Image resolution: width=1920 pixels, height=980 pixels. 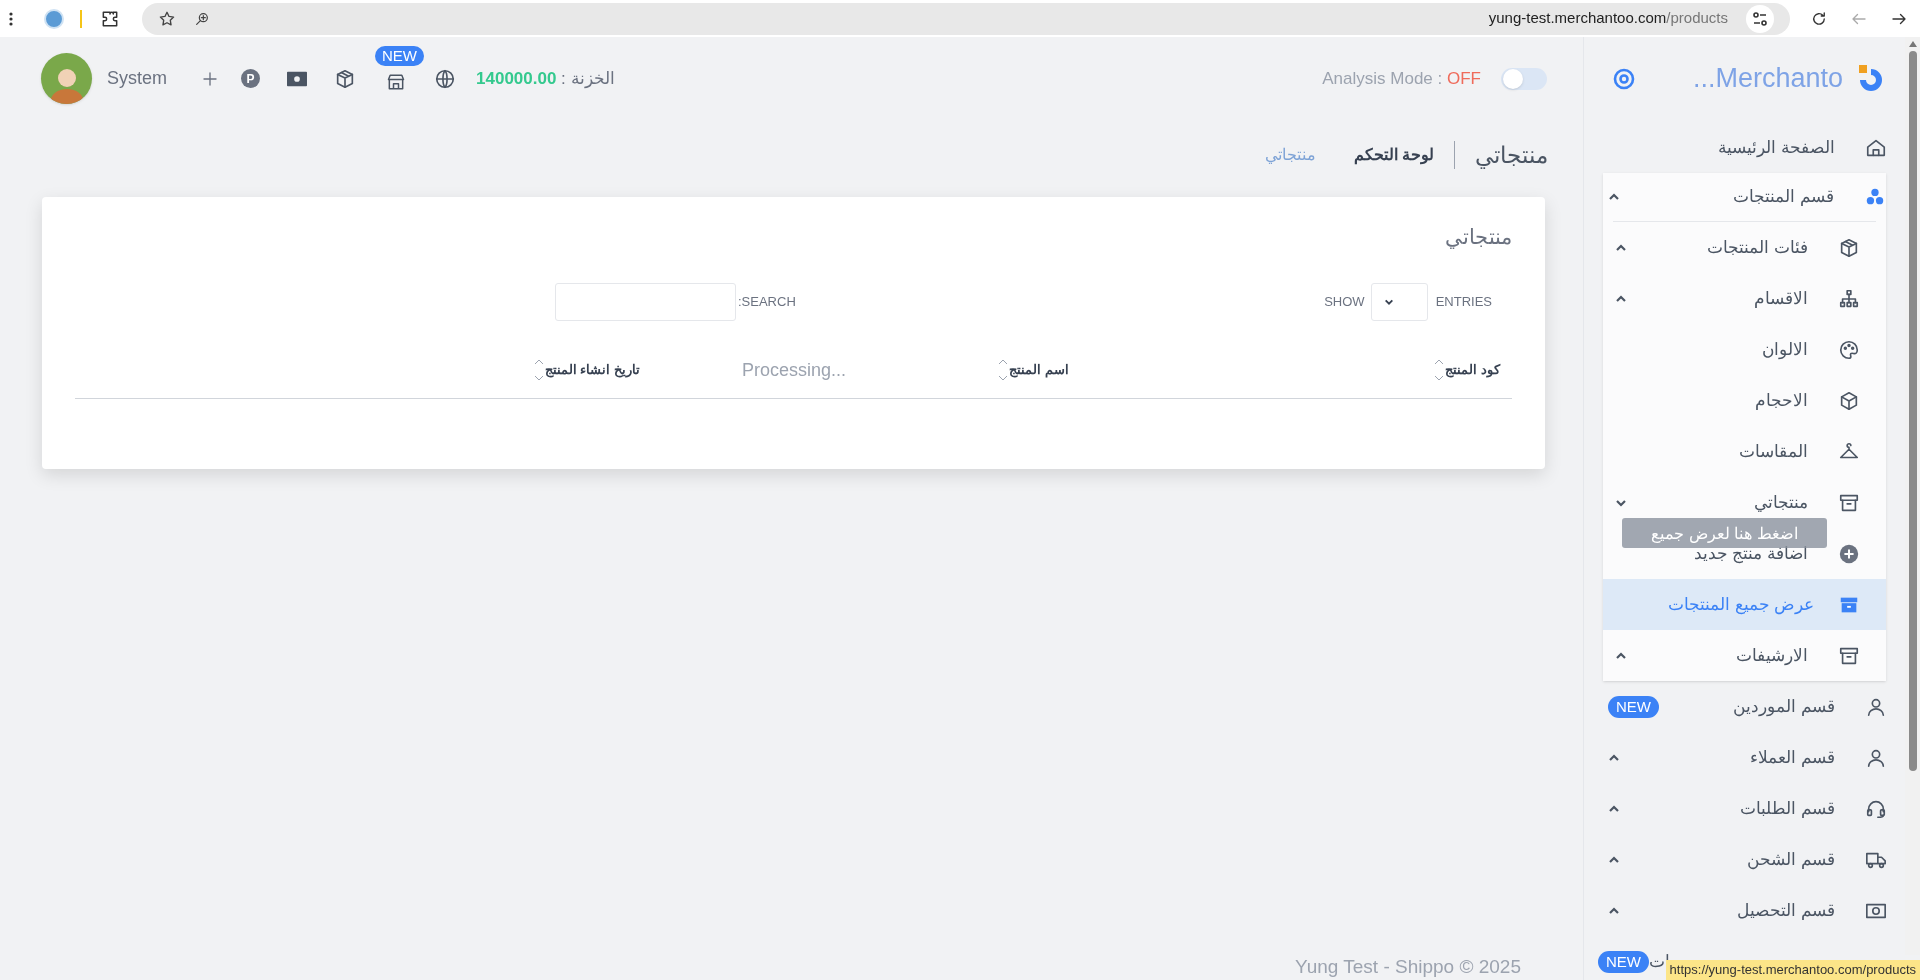 I want to click on sidebar-item-label: قسم الشحن, so click(x=1791, y=860).